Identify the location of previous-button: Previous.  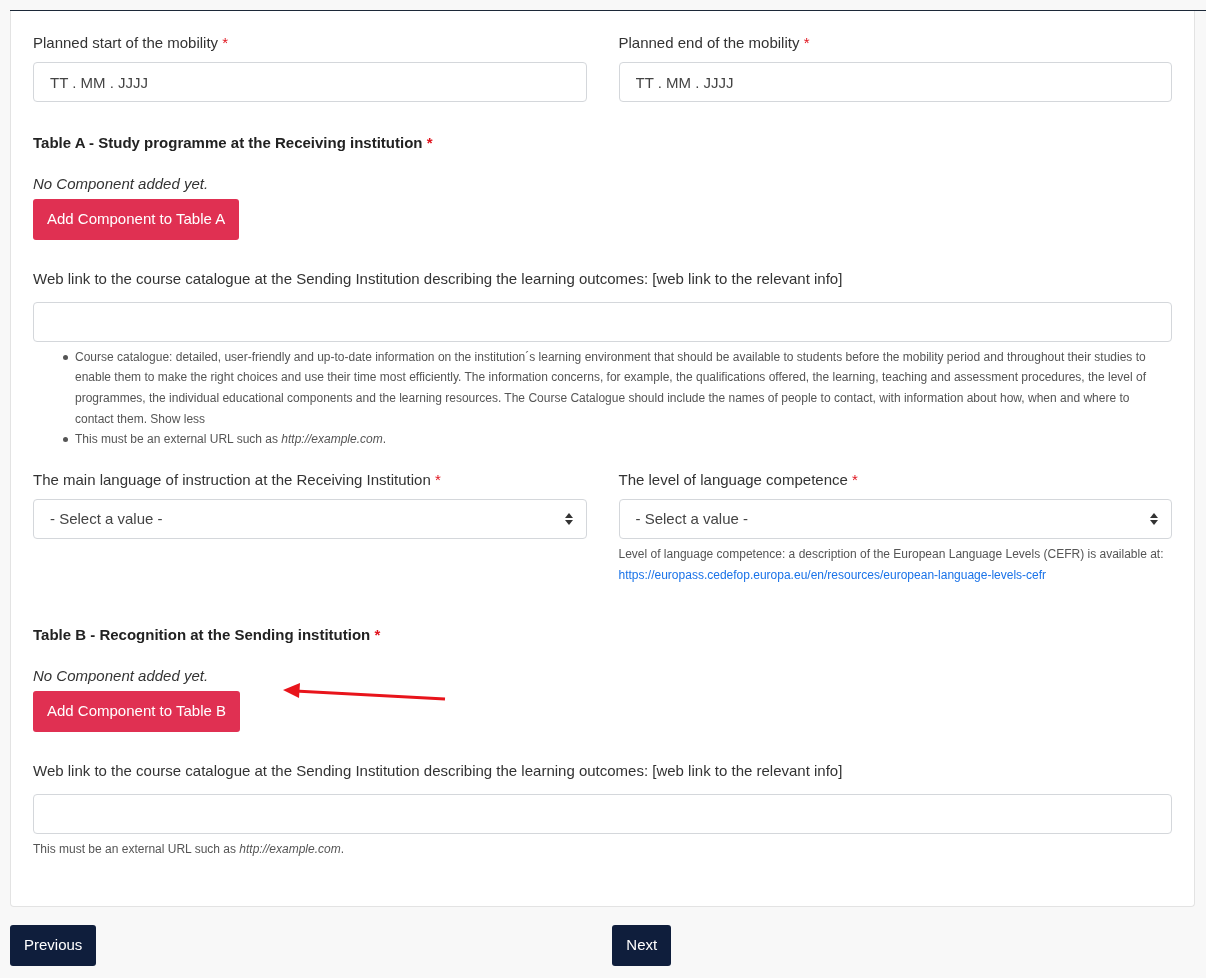
(53, 945).